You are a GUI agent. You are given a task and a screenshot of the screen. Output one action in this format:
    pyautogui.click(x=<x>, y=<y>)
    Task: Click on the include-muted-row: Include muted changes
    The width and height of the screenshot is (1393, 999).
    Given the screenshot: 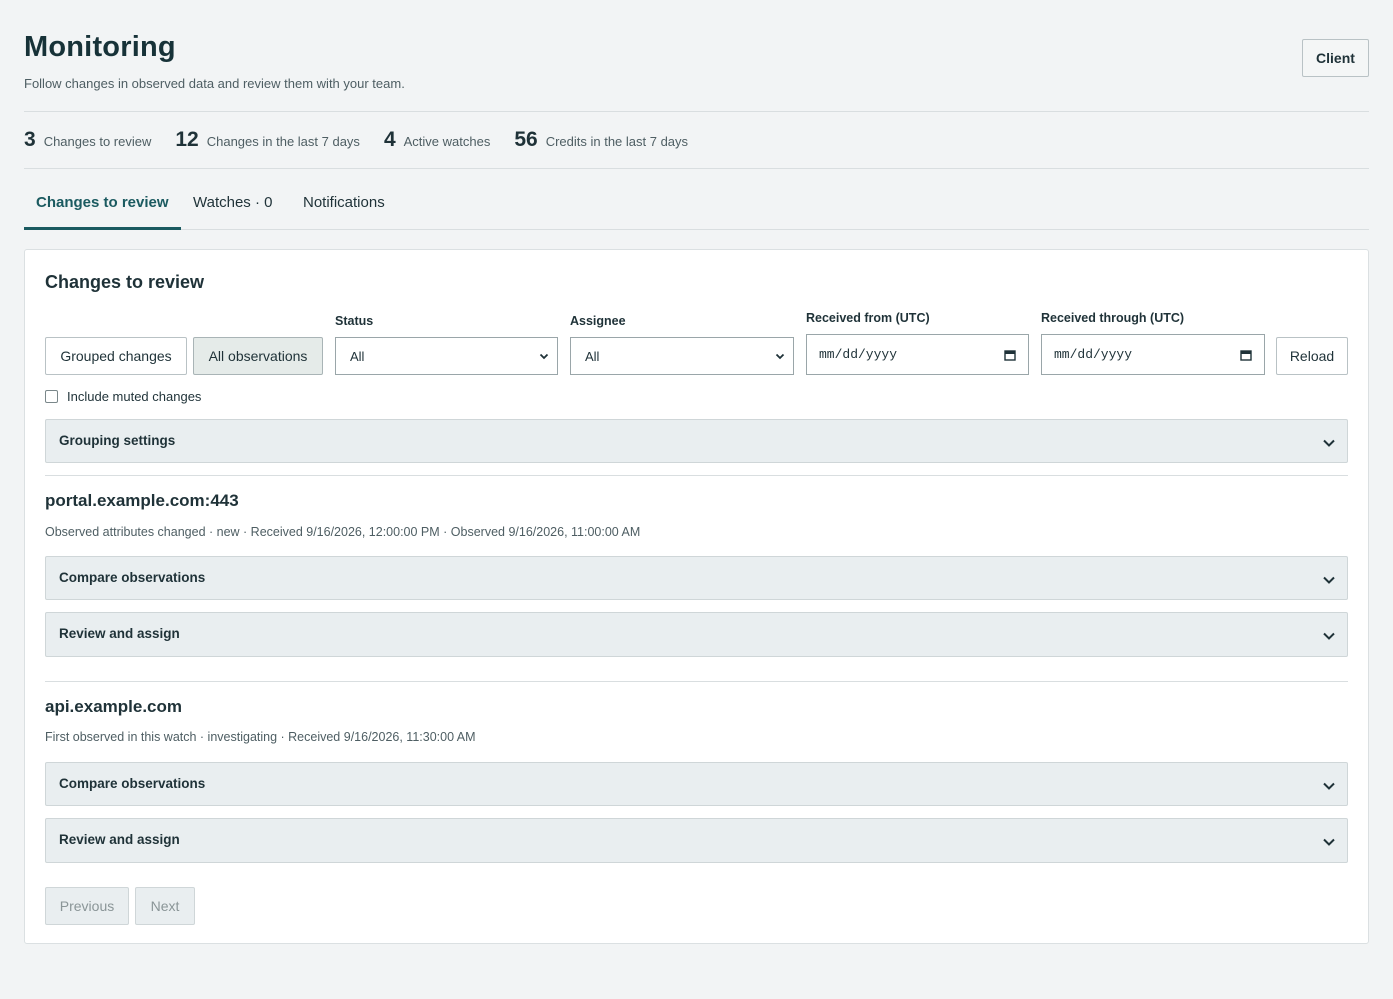 What is the action you would take?
    pyautogui.click(x=123, y=396)
    